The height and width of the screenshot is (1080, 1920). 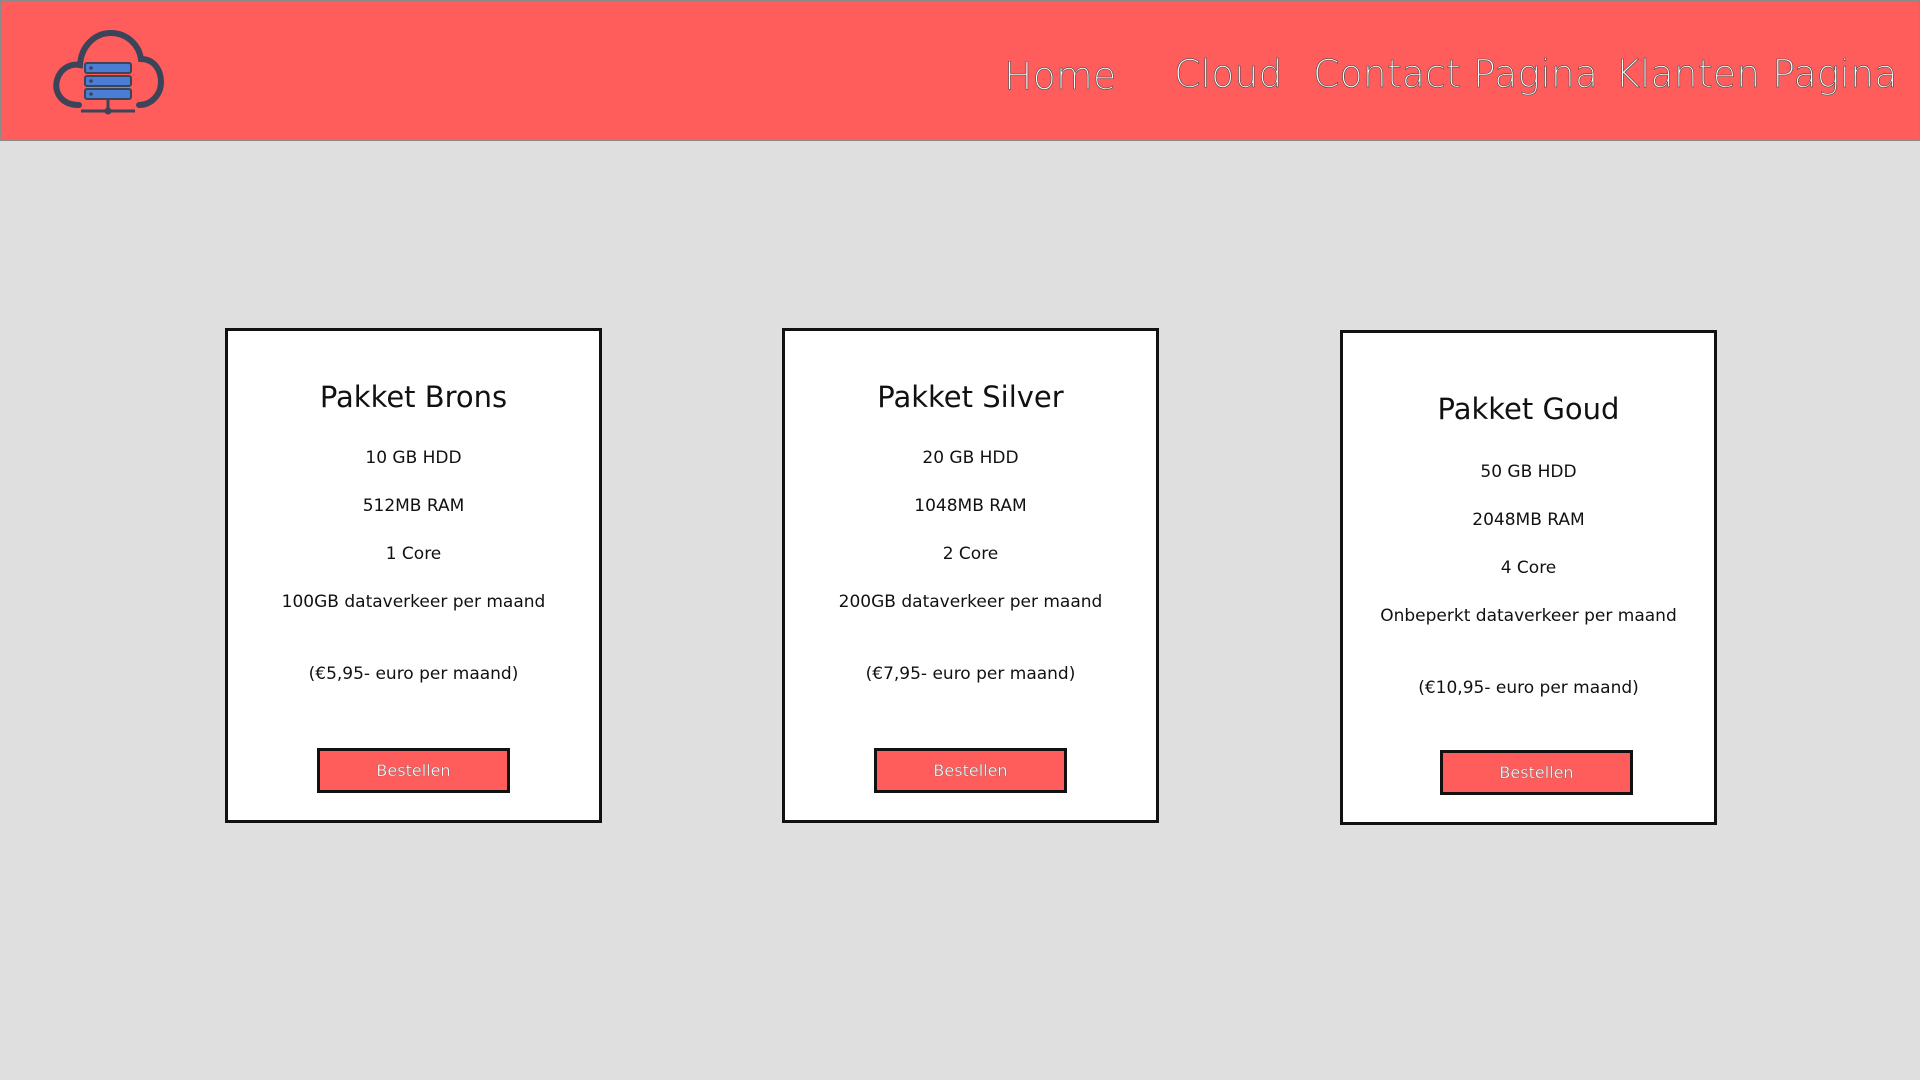 What do you see at coordinates (970, 554) in the screenshot?
I see `package-cores: 2 Core` at bounding box center [970, 554].